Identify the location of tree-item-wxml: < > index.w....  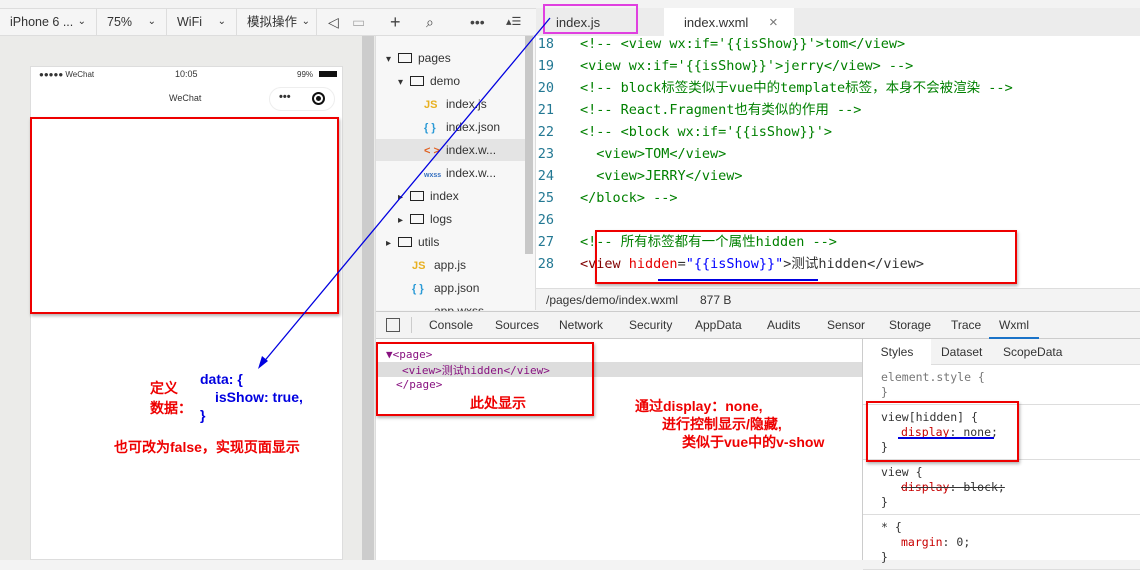
(451, 150).